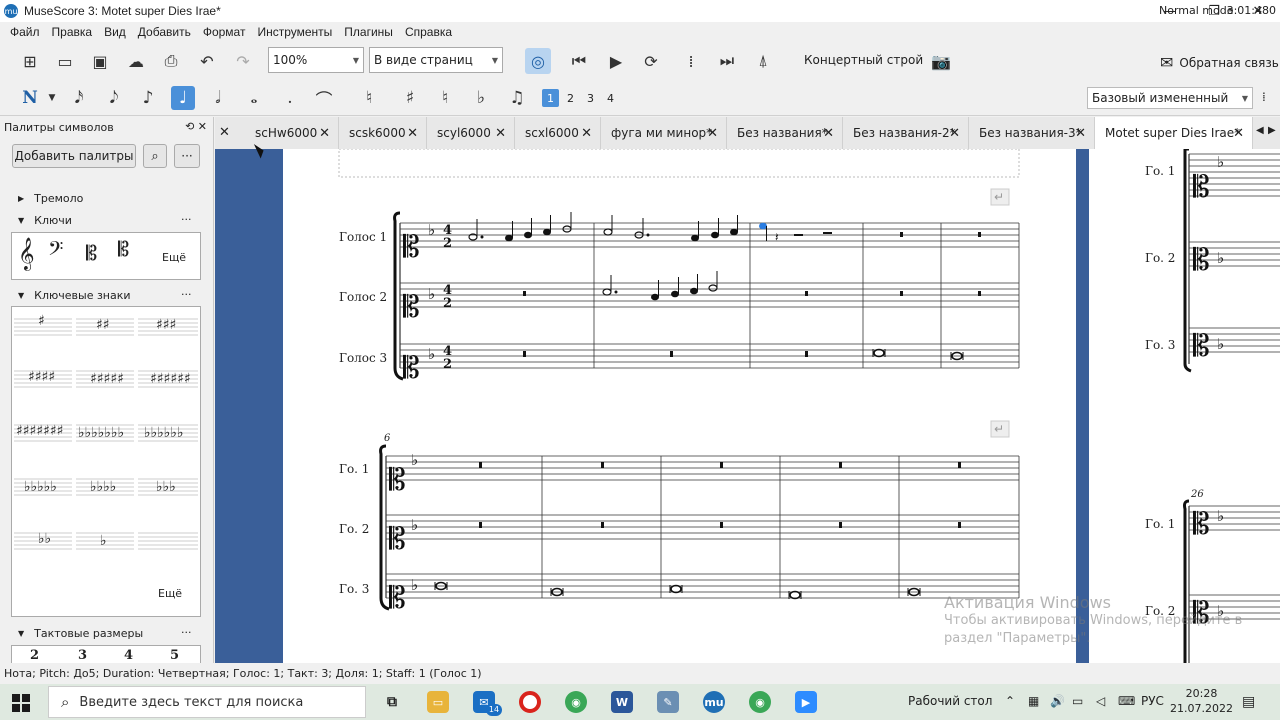  Describe the element at coordinates (806, 702) in the screenshot. I see `zoom-app-icon: ▶` at that location.